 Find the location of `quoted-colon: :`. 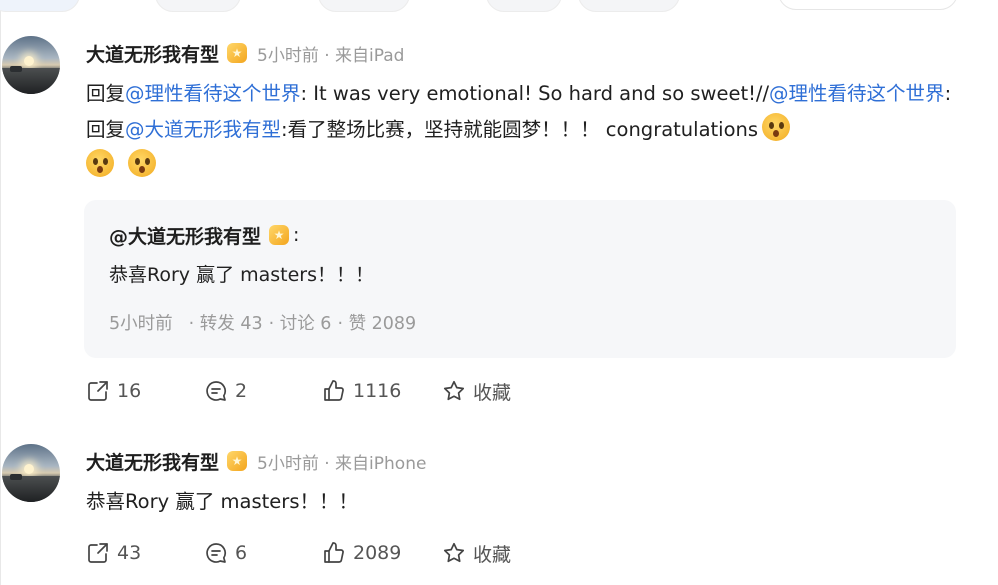

quoted-colon: : is located at coordinates (296, 235).